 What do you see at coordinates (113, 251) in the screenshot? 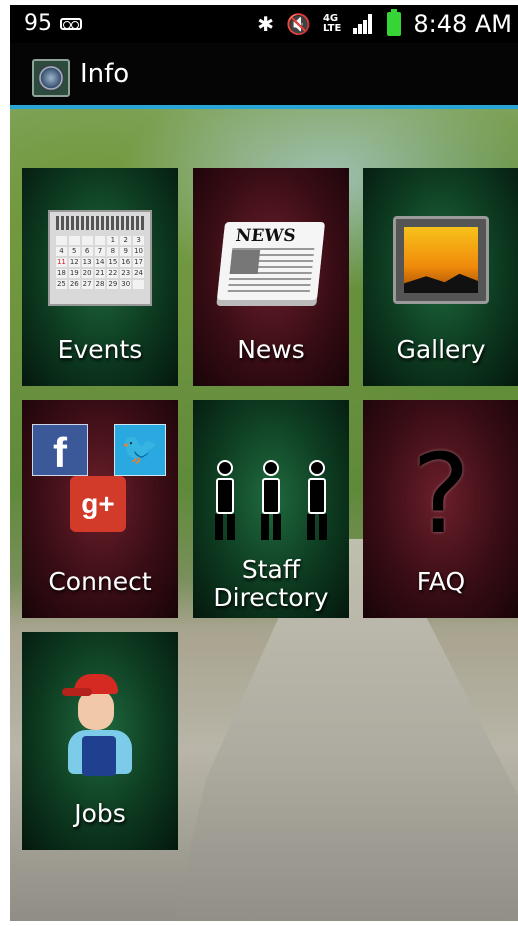
I see `calendar-day: 8` at bounding box center [113, 251].